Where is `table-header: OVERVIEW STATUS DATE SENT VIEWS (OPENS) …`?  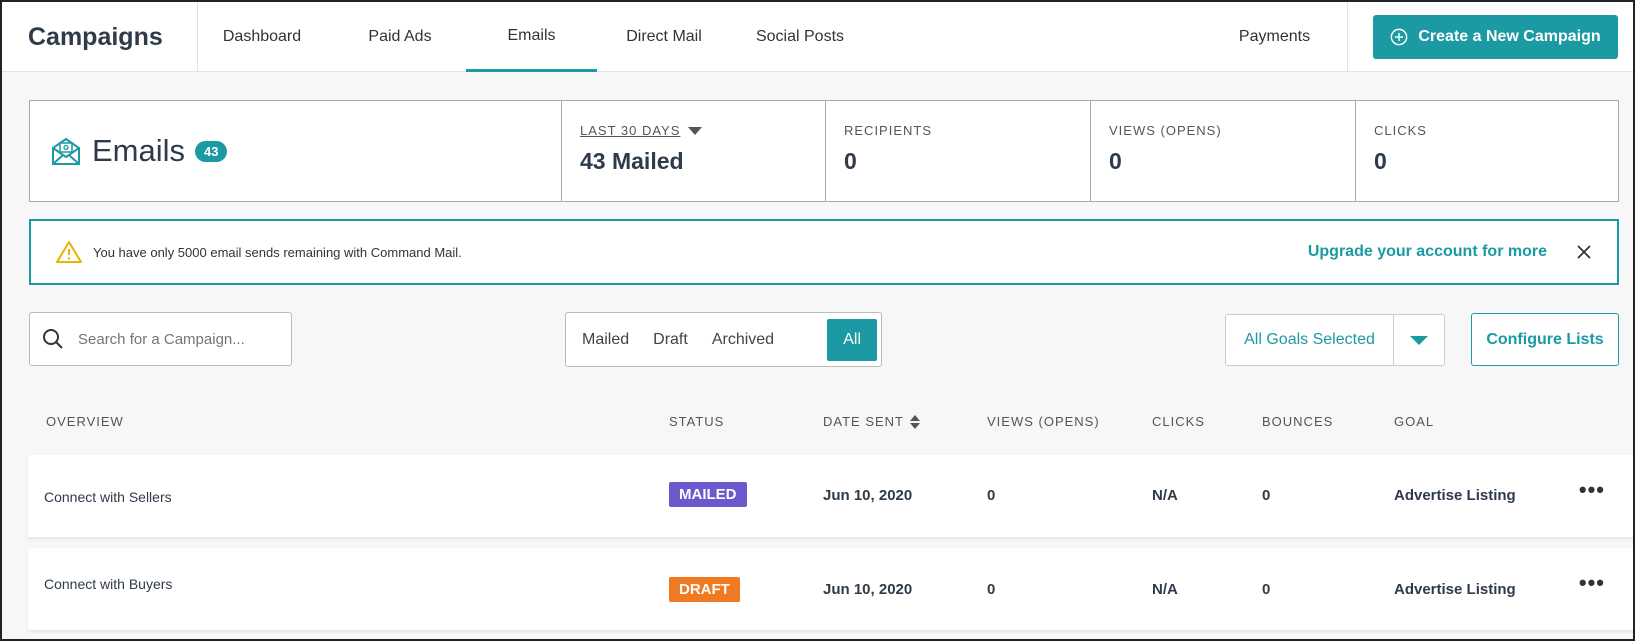
table-header: OVERVIEW STATUS DATE SENT VIEWS (OPENS) … is located at coordinates (817, 424).